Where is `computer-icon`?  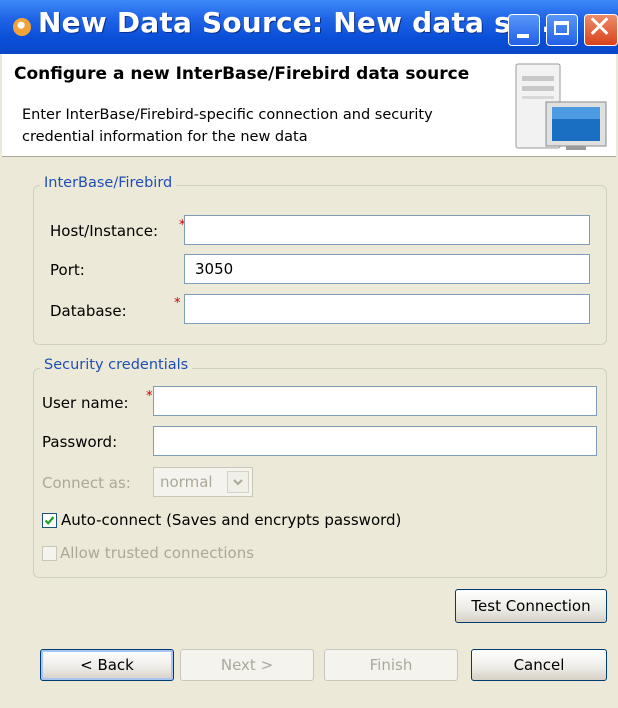
computer-icon is located at coordinates (561, 106).